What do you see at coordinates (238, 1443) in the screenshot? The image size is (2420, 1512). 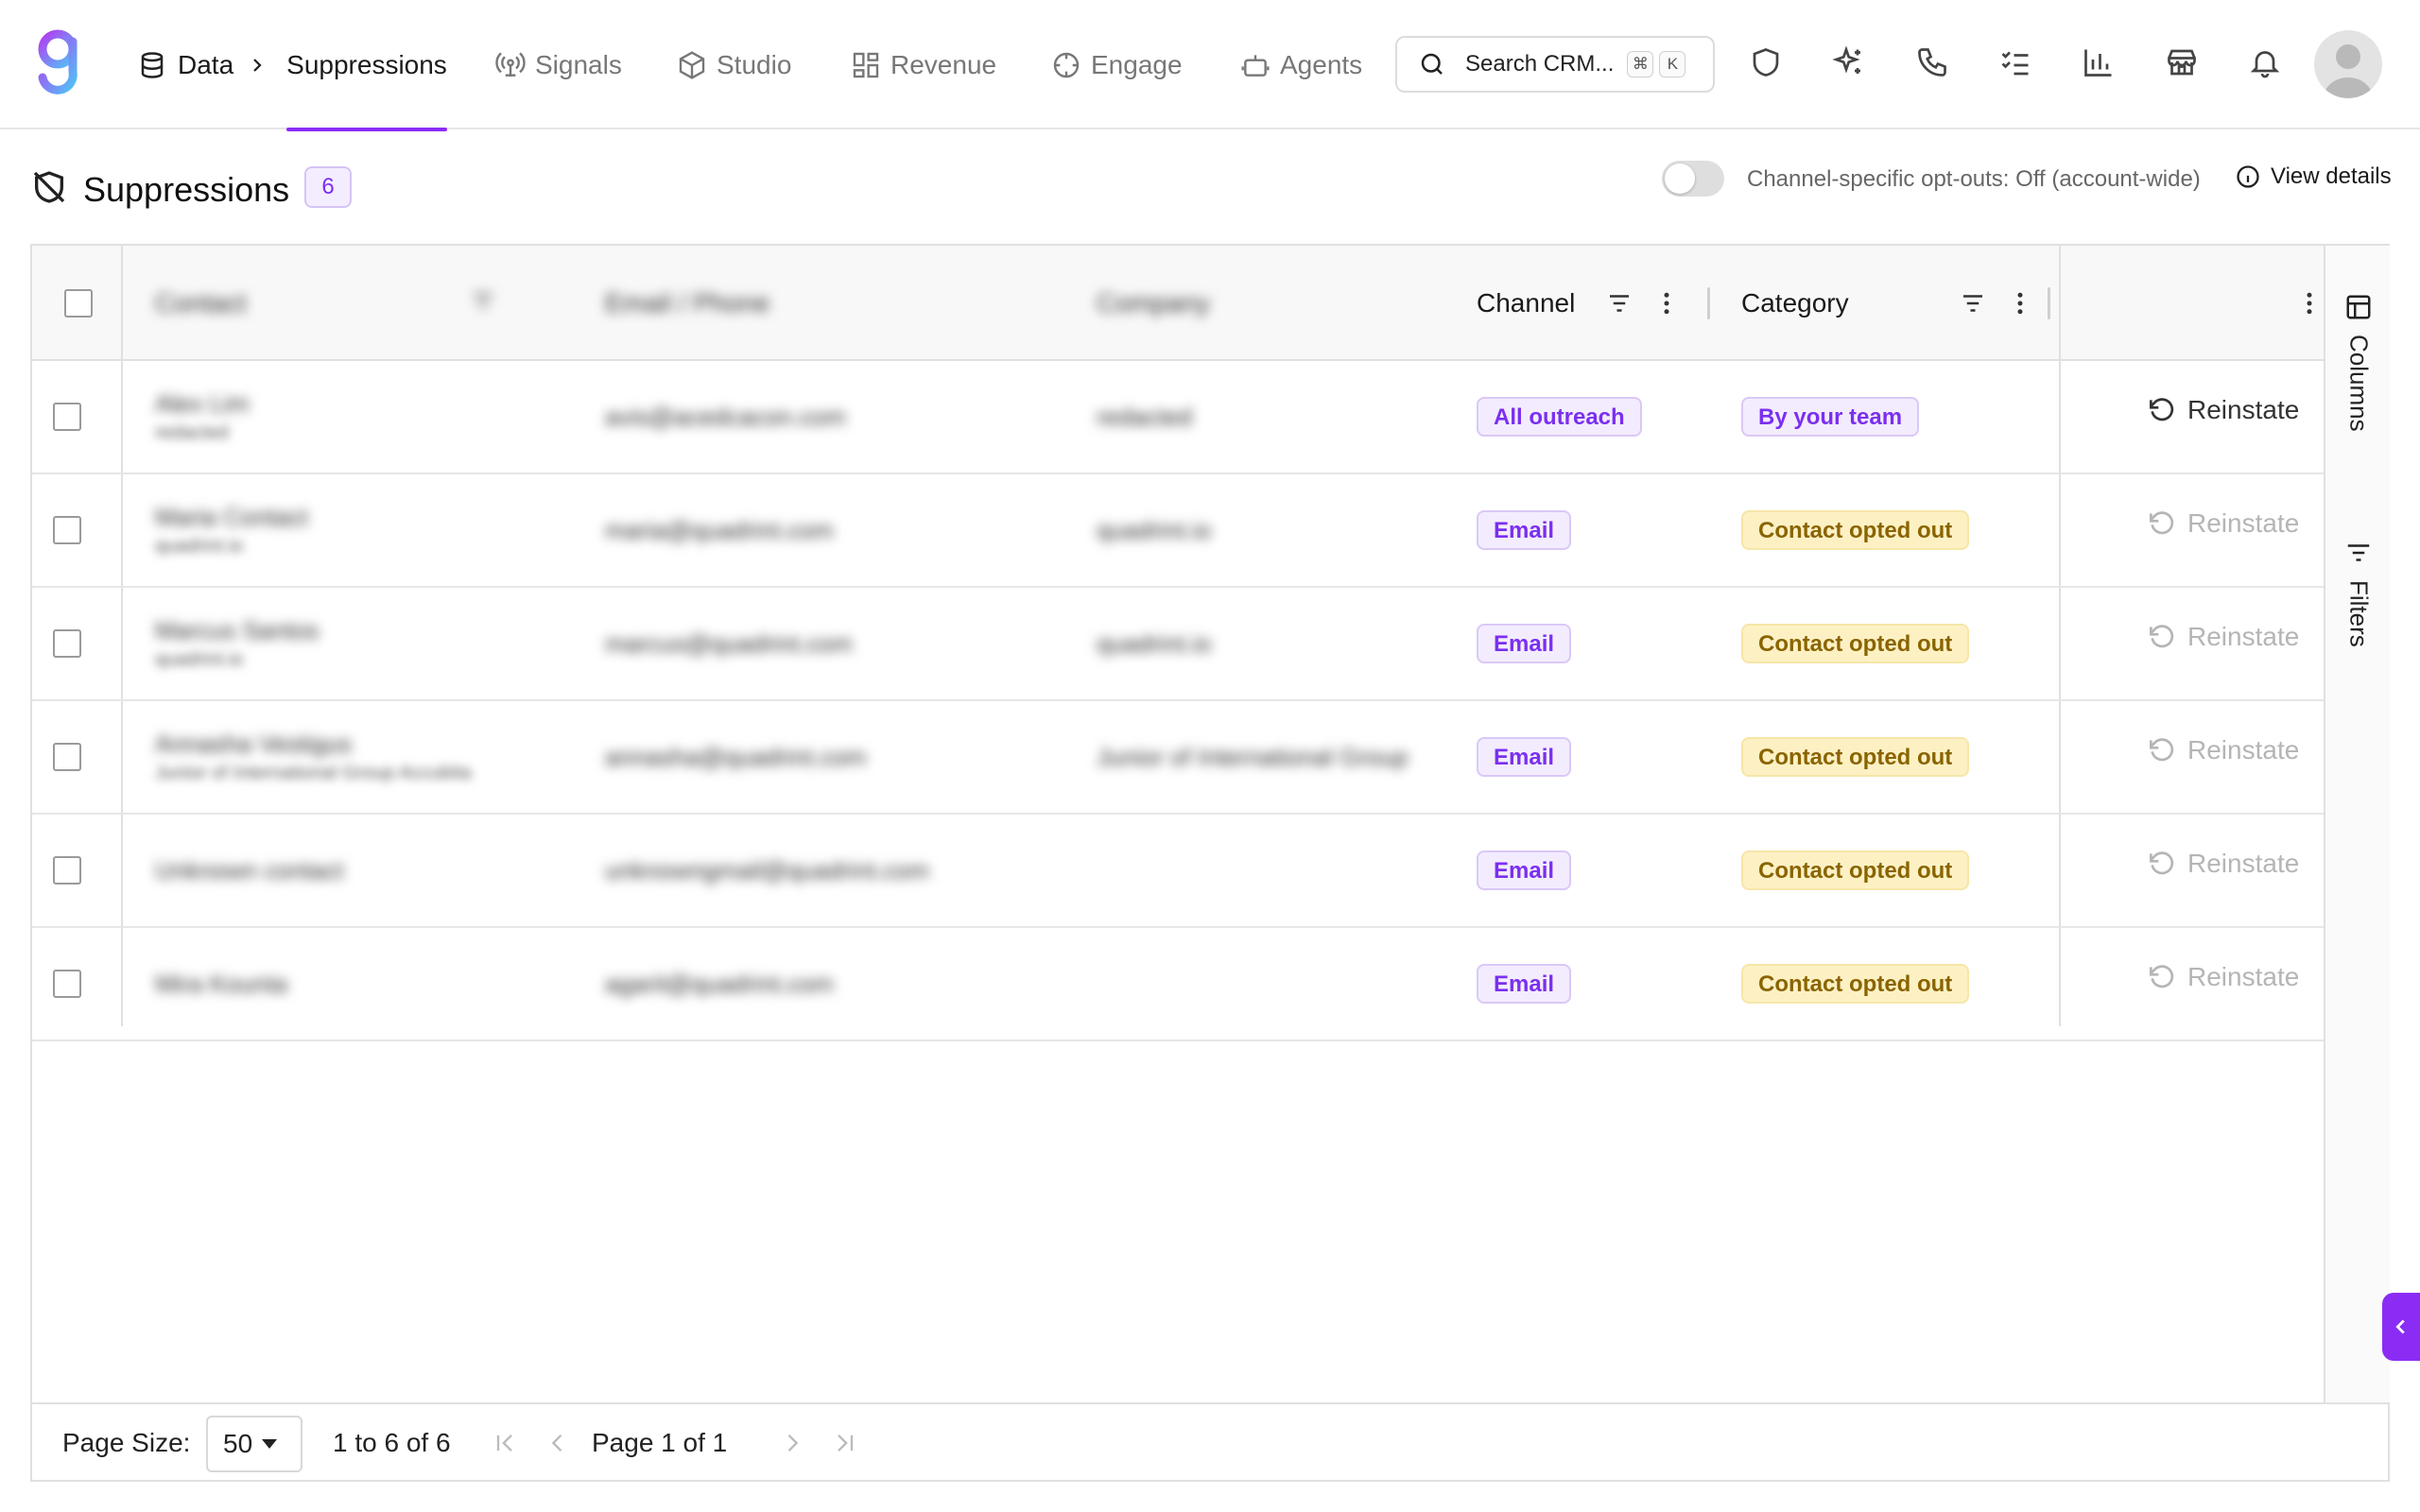 I see `page-size-value: 50` at bounding box center [238, 1443].